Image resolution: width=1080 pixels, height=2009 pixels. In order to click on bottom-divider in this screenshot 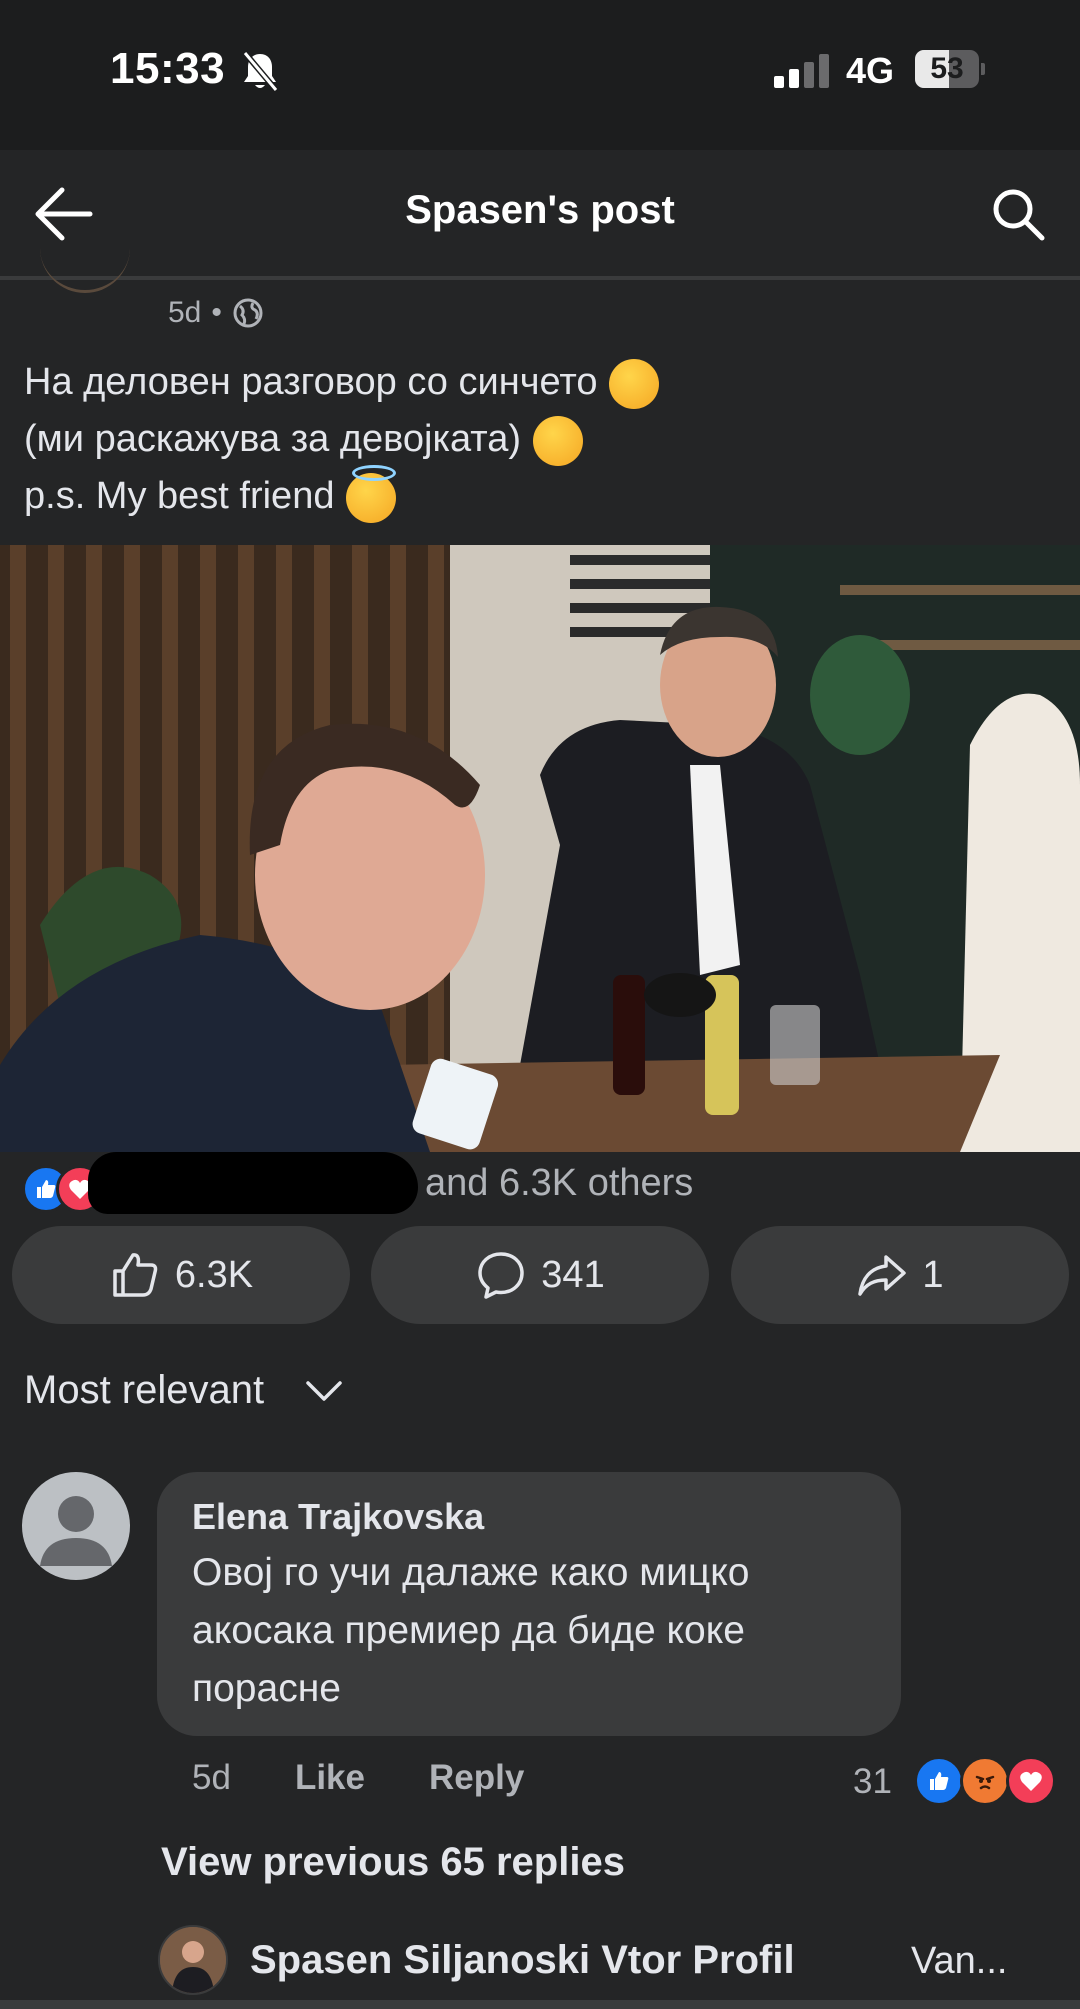, I will do `click(540, 2004)`.